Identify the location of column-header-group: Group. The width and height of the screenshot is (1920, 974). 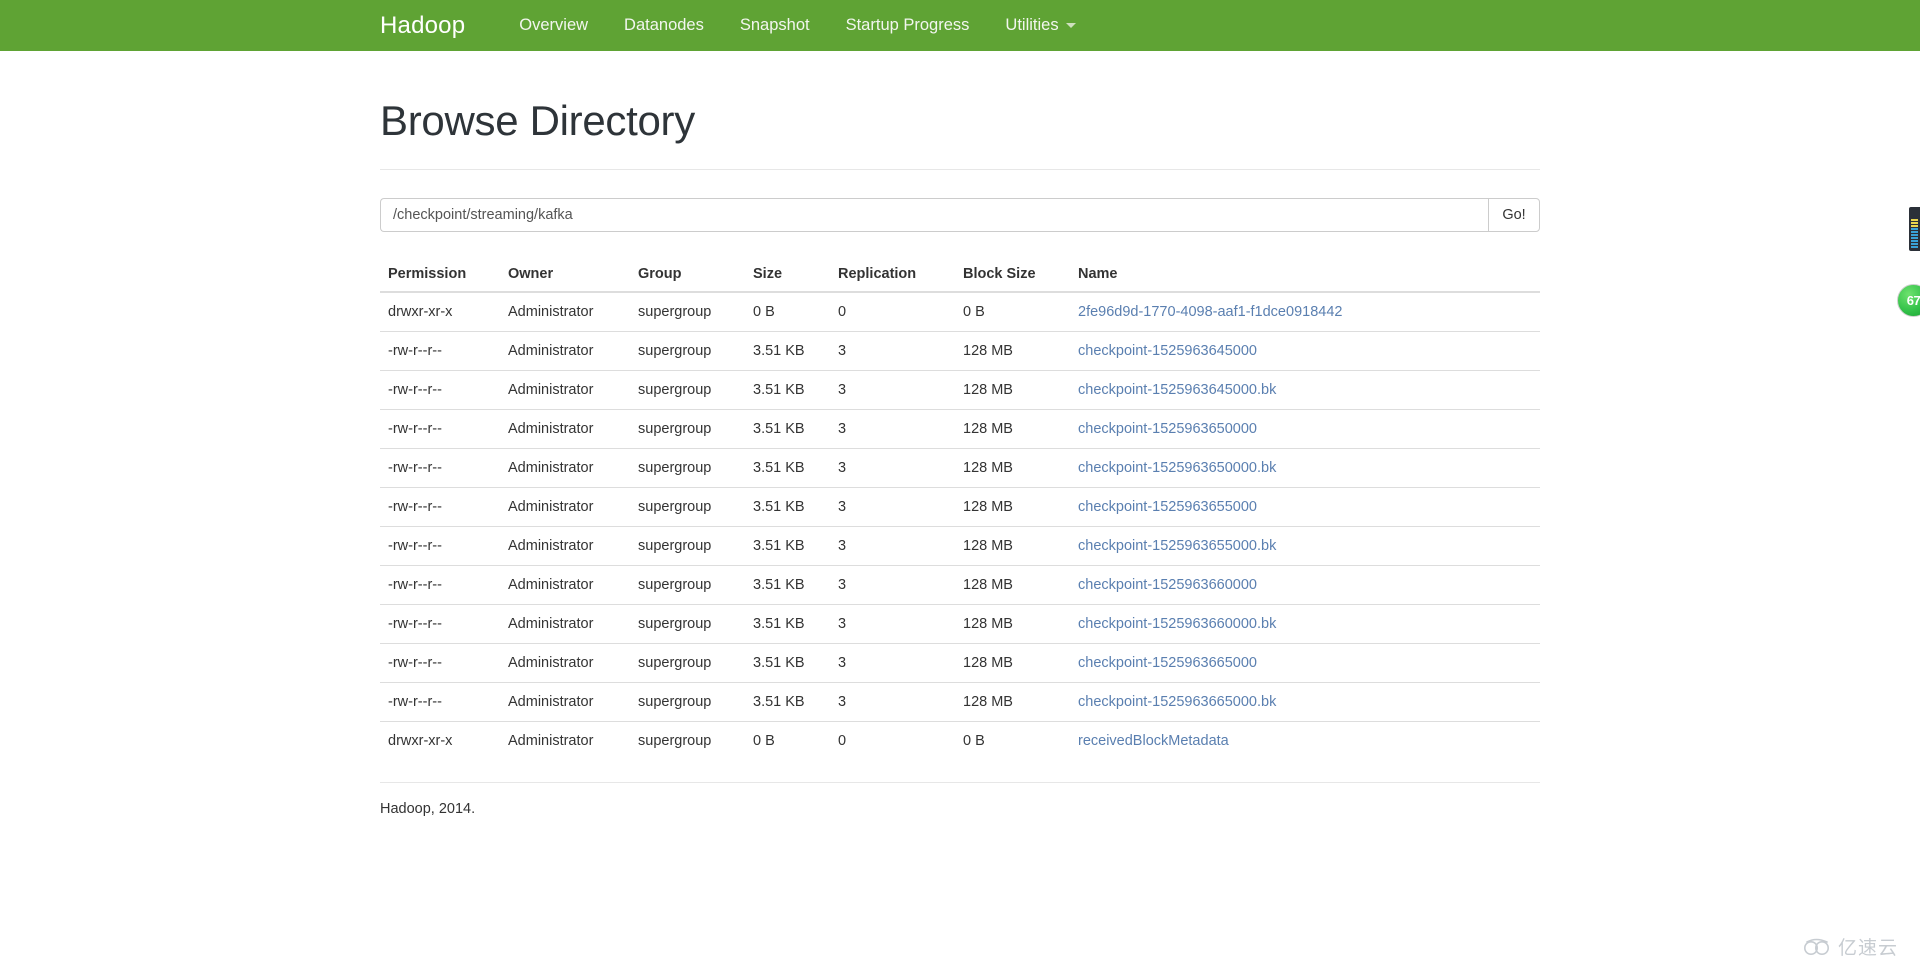
(687, 275).